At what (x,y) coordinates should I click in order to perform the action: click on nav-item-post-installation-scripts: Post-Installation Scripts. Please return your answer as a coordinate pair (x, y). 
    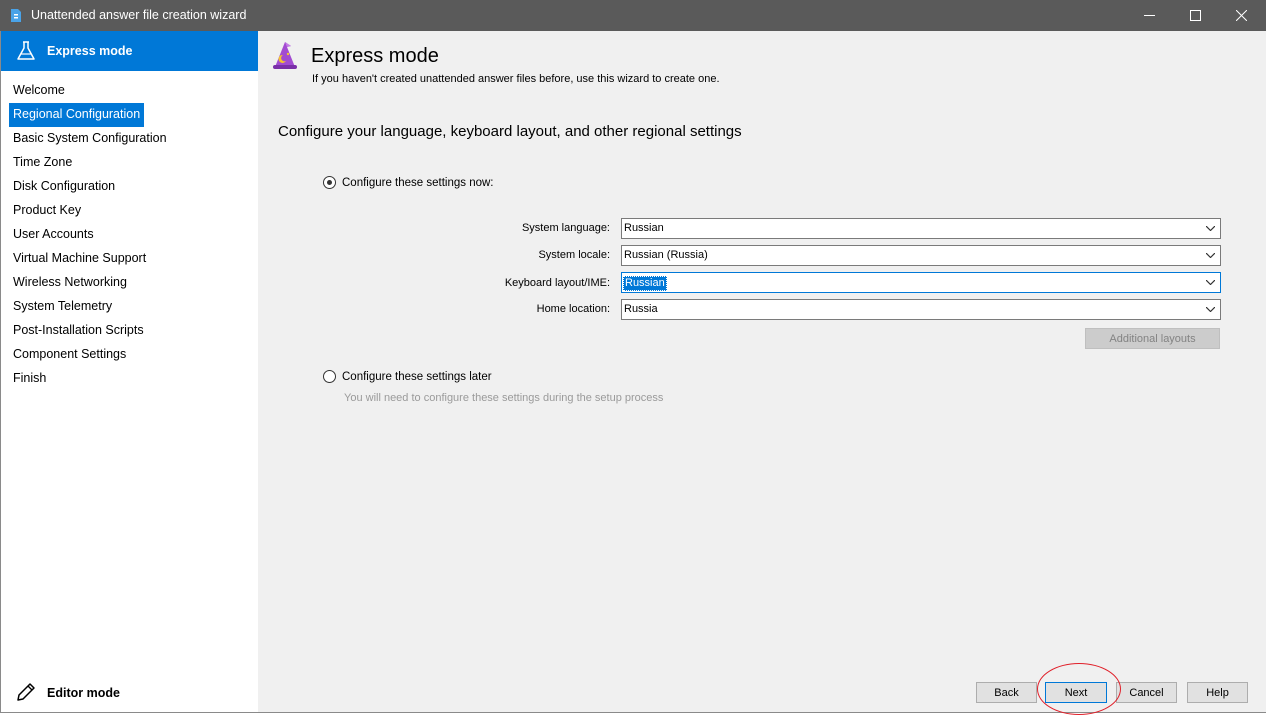
    Looking at the image, I should click on (78, 331).